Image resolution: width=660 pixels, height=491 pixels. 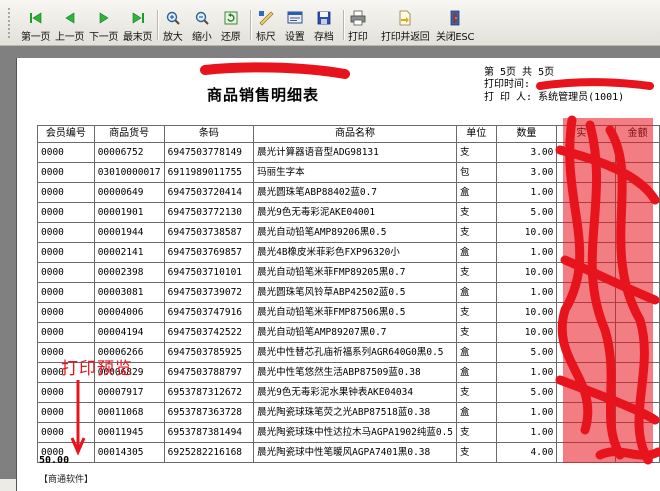 I want to click on ruler-label: 标尺, so click(x=266, y=37).